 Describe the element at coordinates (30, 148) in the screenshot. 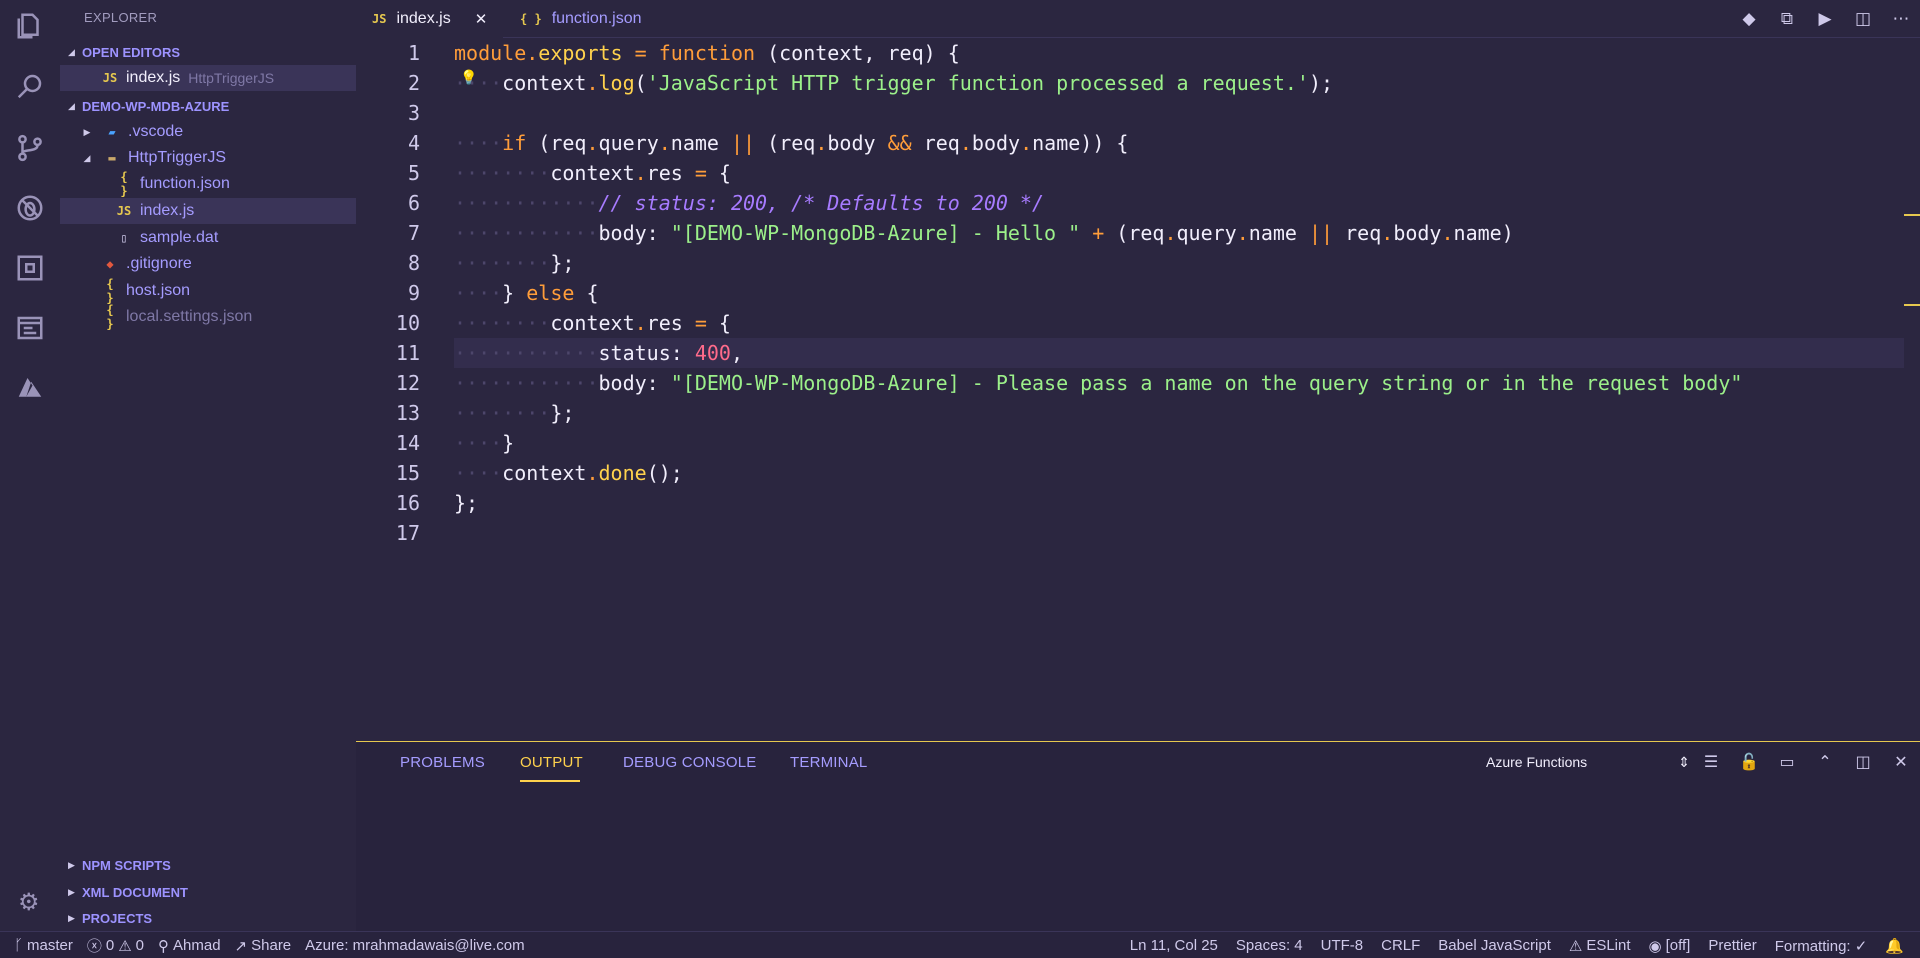

I see `source-control-icon` at that location.